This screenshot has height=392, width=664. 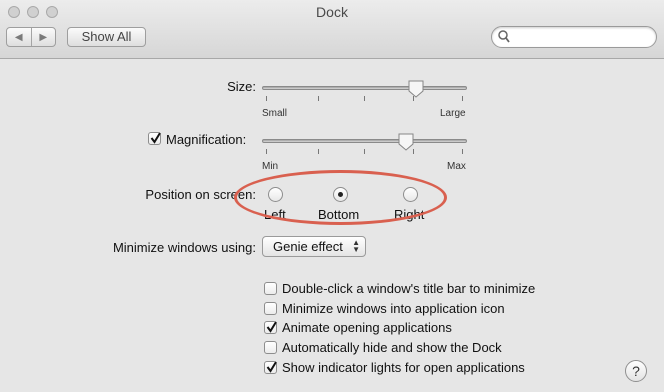 What do you see at coordinates (308, 246) in the screenshot?
I see `minimize-effect-value: Genie effect` at bounding box center [308, 246].